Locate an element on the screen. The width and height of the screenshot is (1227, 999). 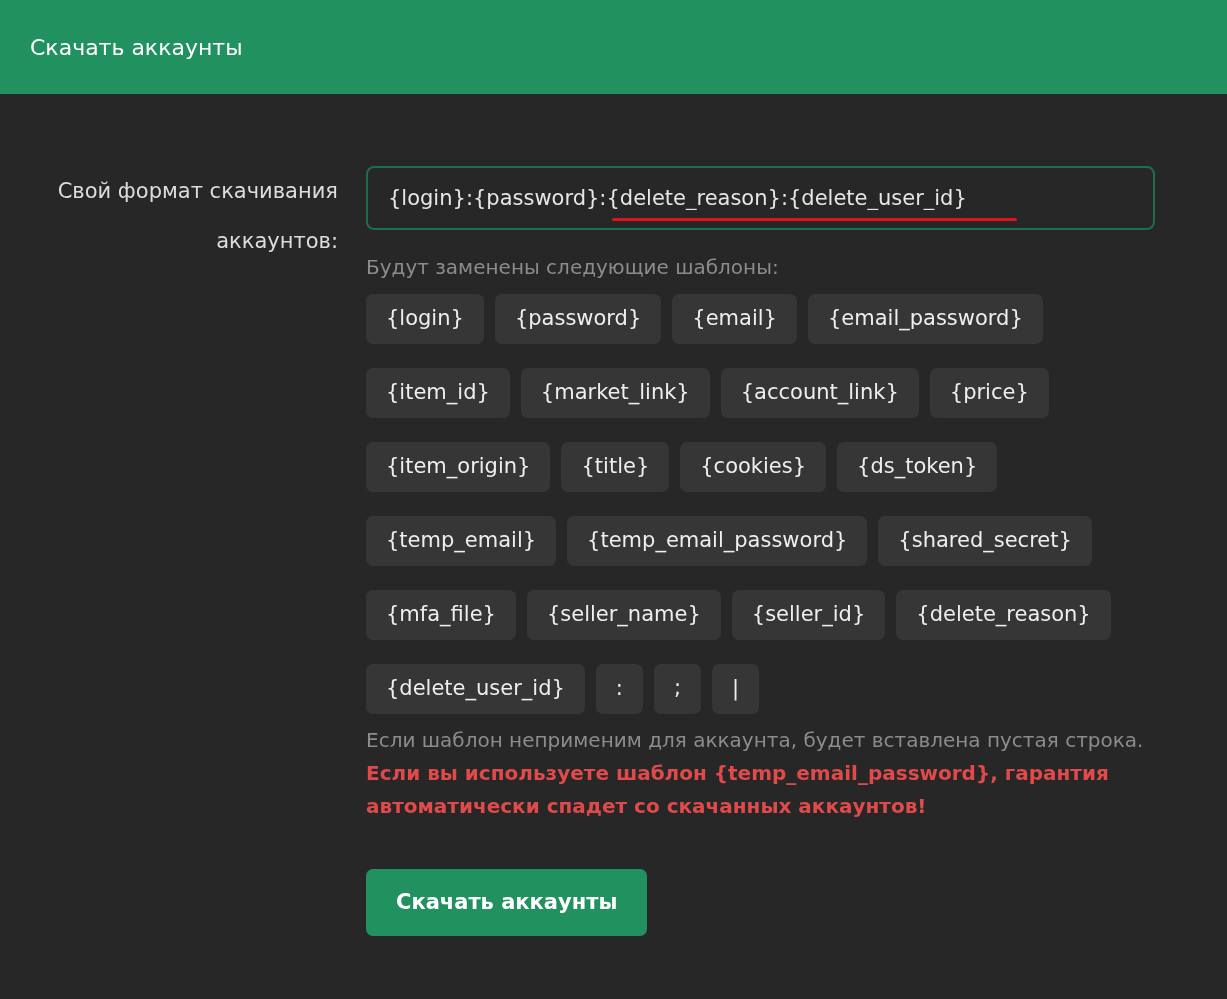
template-chip: {seller_id} is located at coordinates (808, 615).